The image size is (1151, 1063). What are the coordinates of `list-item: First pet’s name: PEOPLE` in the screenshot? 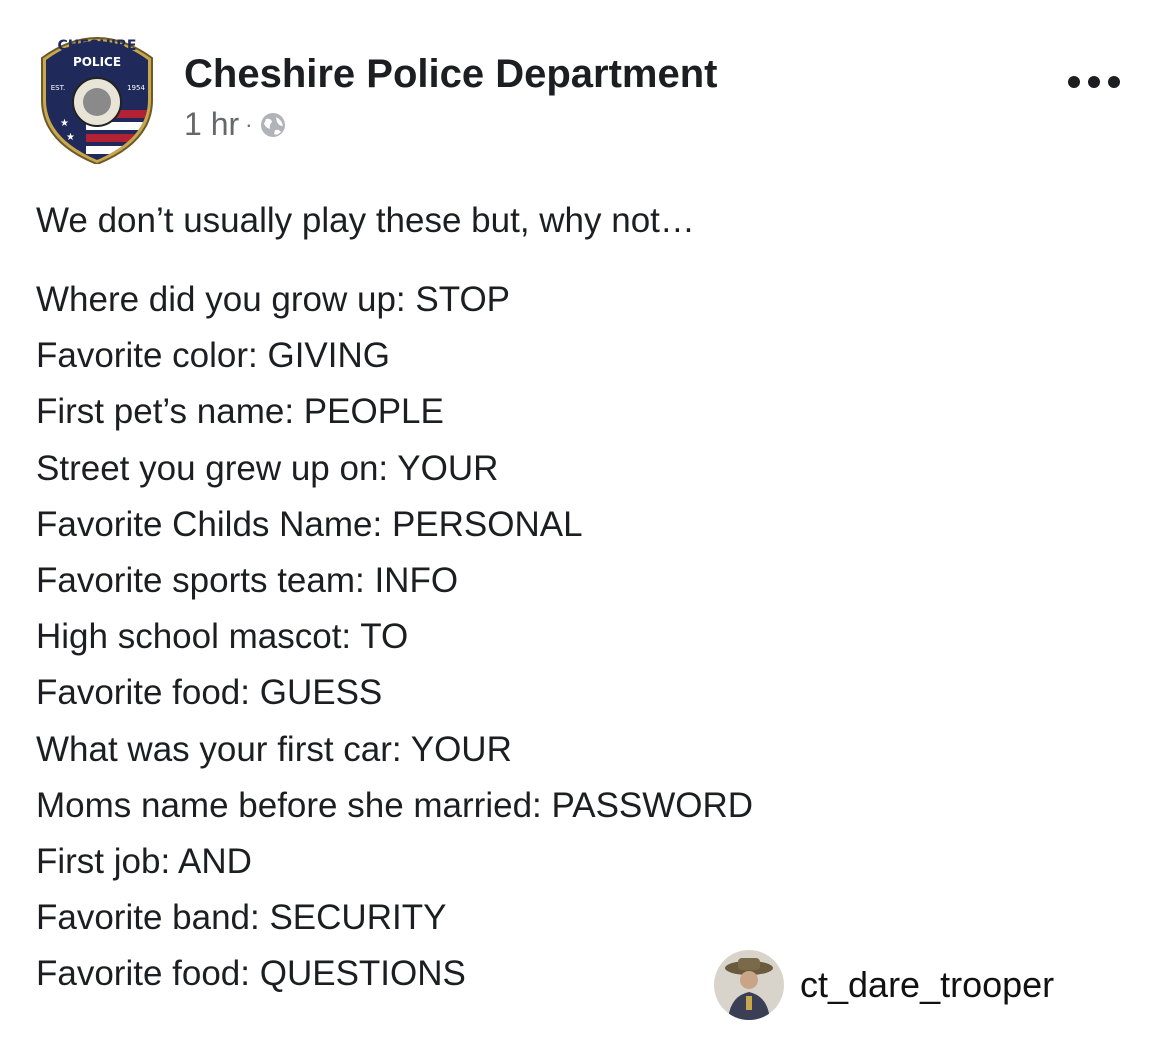 It's located at (240, 412).